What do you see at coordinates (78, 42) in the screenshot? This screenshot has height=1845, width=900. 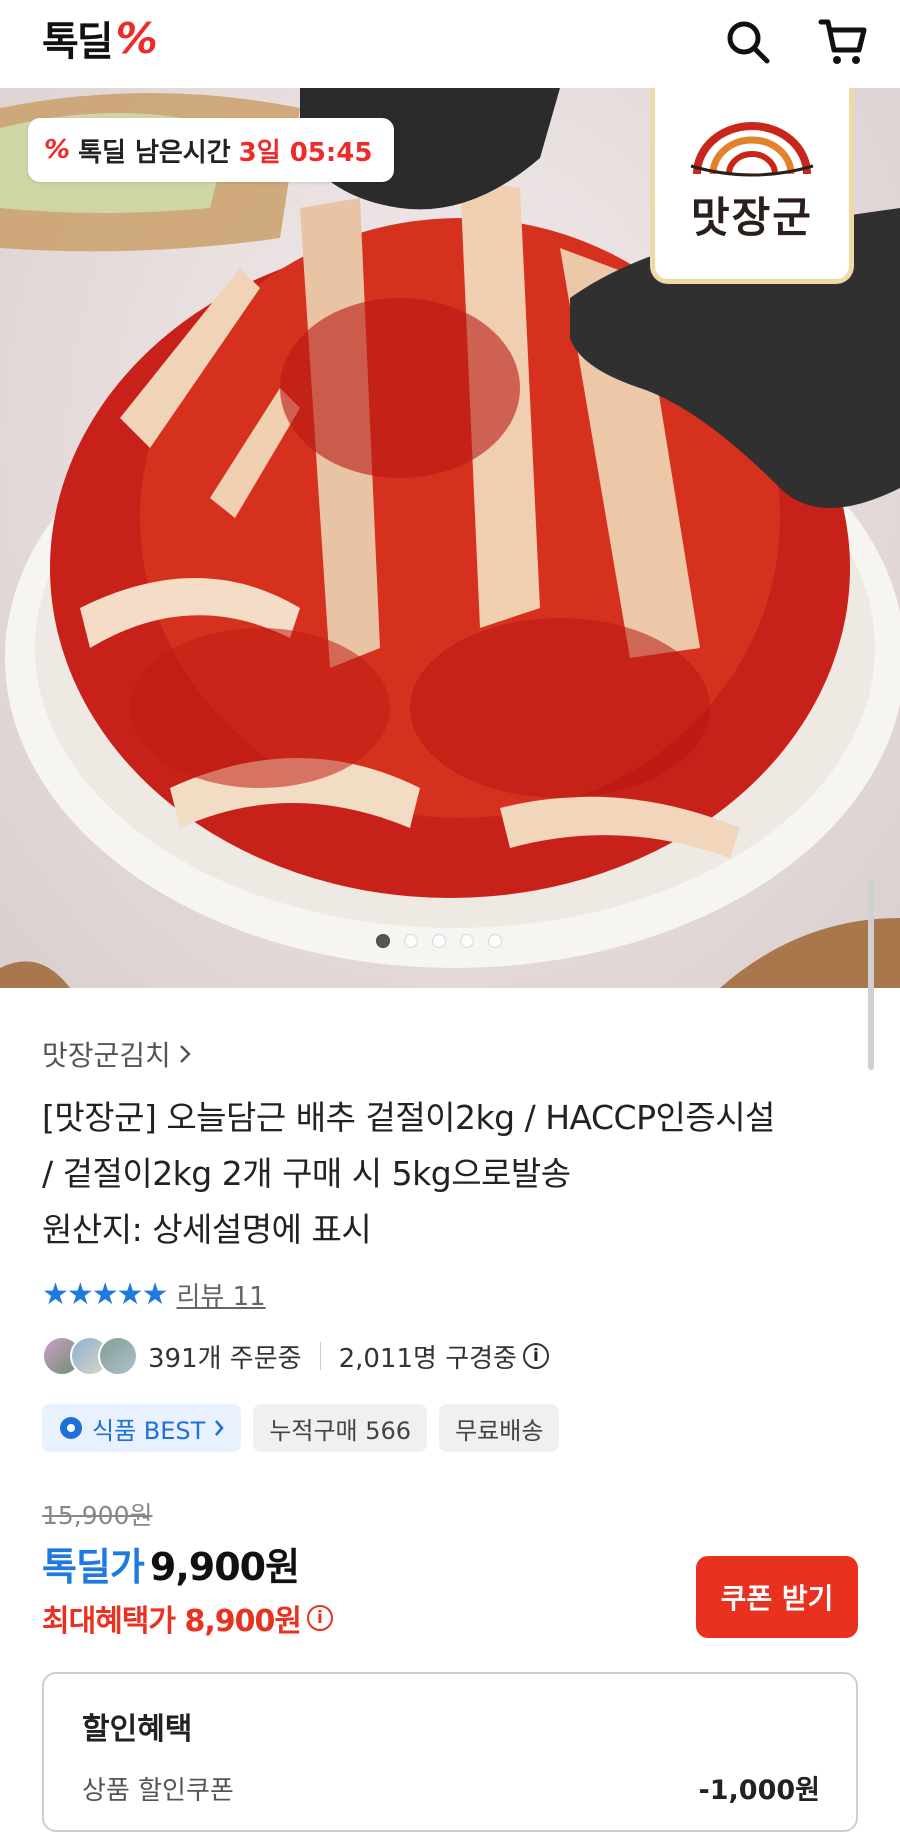 I see `logo-text: 톡딜` at bounding box center [78, 42].